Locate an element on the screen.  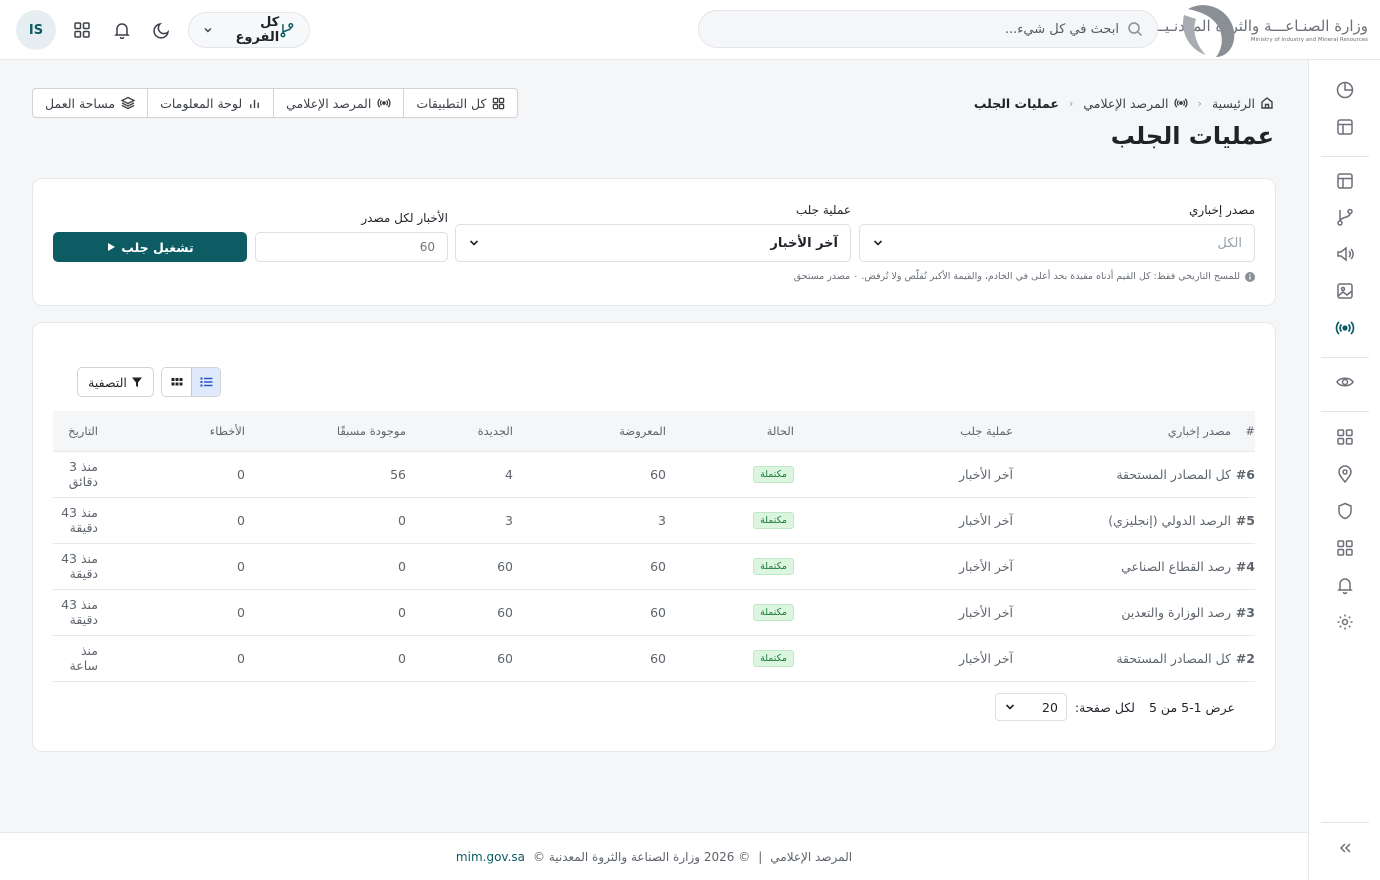
per-page-control: لكل صفحة: 20 is located at coordinates (1064, 707).